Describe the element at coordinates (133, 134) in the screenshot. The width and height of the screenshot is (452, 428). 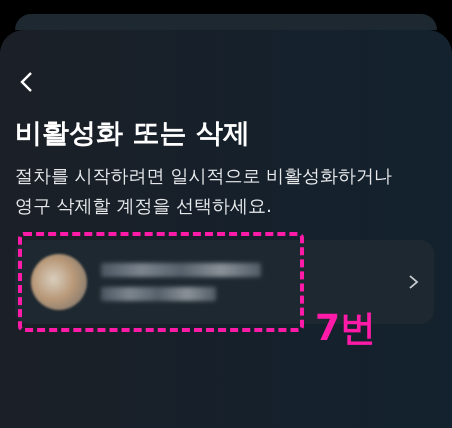
I see `page-title: 비활성화 또는 삭제` at that location.